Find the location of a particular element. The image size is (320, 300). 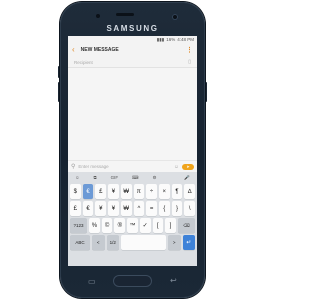

brand-logo: SAMSUNG is located at coordinates (132, 28).